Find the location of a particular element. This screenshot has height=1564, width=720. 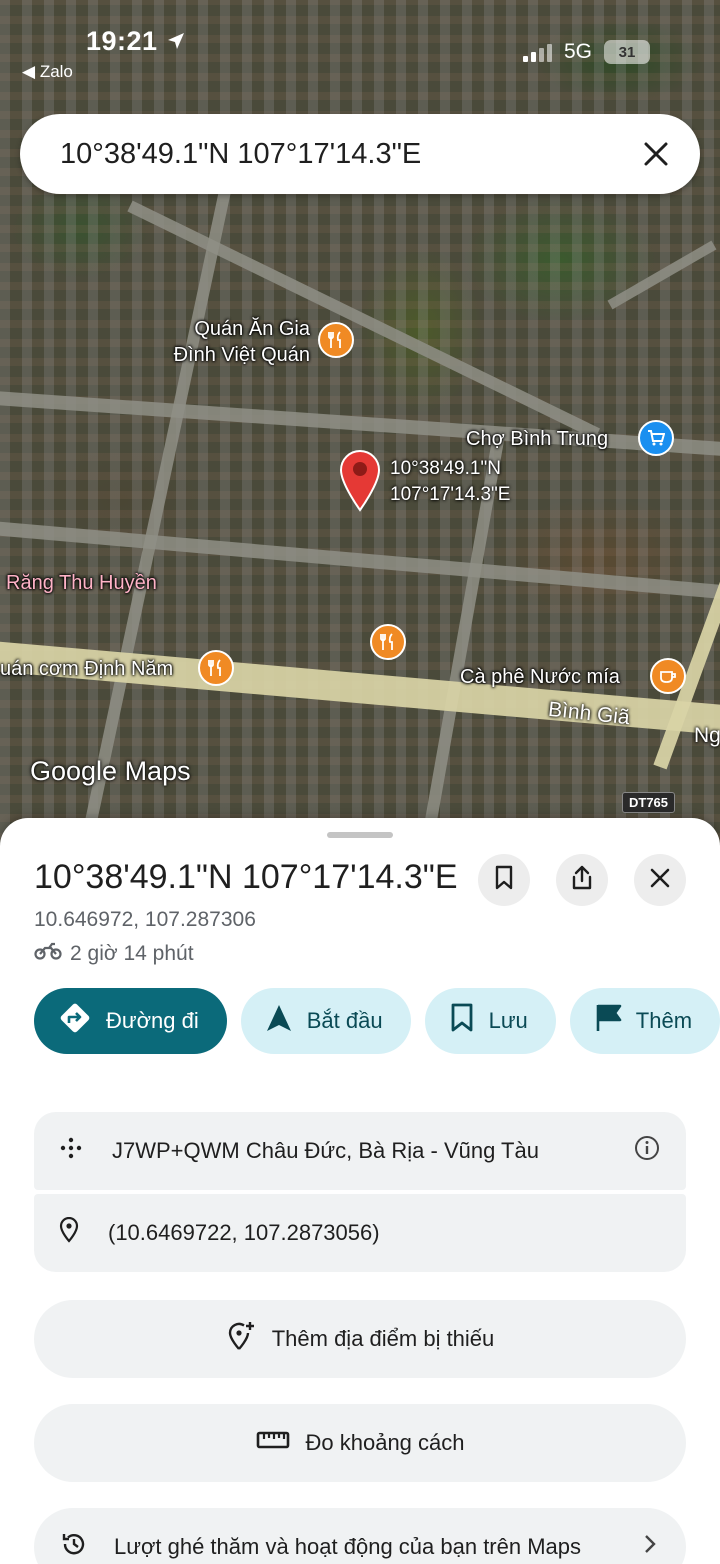

directions-icon is located at coordinates (75, 1021).